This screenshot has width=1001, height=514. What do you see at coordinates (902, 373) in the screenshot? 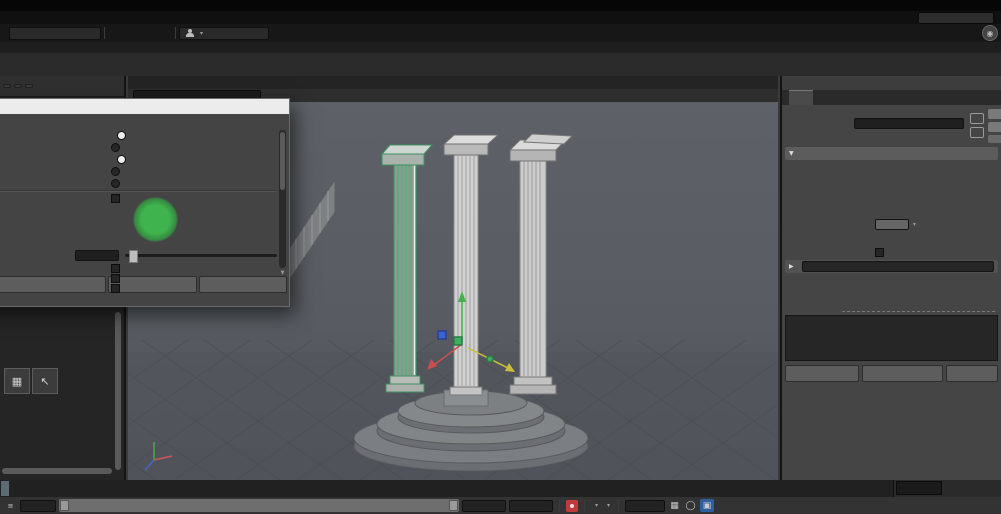
I see `load-attributes-button` at bounding box center [902, 373].